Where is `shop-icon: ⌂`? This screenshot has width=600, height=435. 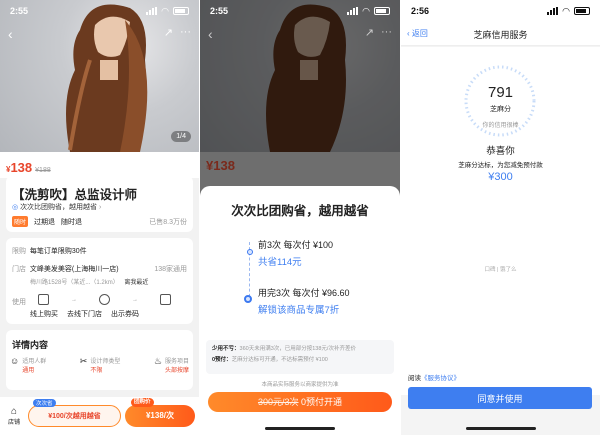 shop-icon: ⌂ is located at coordinates (14, 411).